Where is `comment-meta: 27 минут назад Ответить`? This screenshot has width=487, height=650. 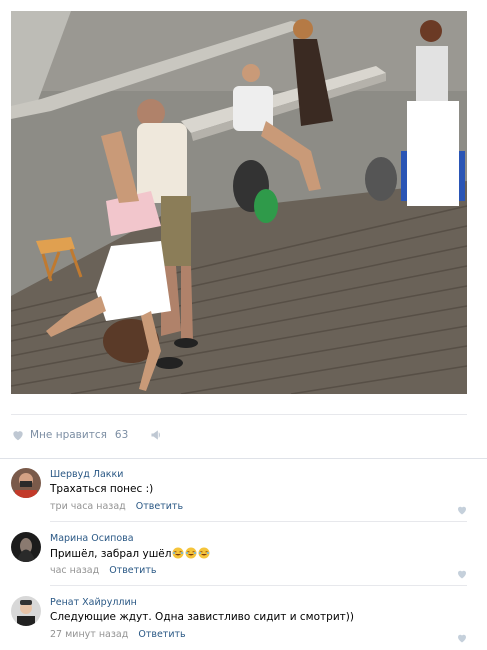 comment-meta: 27 минут назад Ответить is located at coordinates (118, 634).